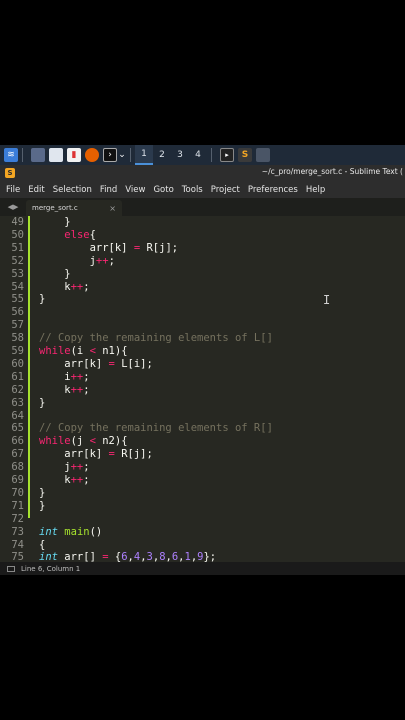 This screenshot has width=405, height=720. I want to click on terminal-window-icon: ▸, so click(227, 155).